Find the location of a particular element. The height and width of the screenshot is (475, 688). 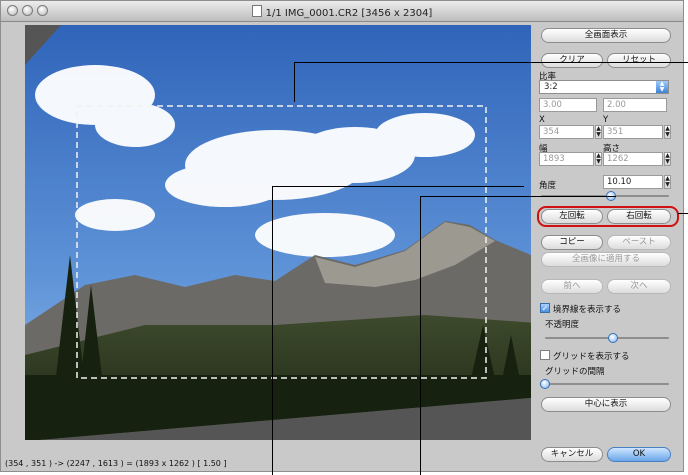

rotate-left-button: 左回転 is located at coordinates (572, 216).